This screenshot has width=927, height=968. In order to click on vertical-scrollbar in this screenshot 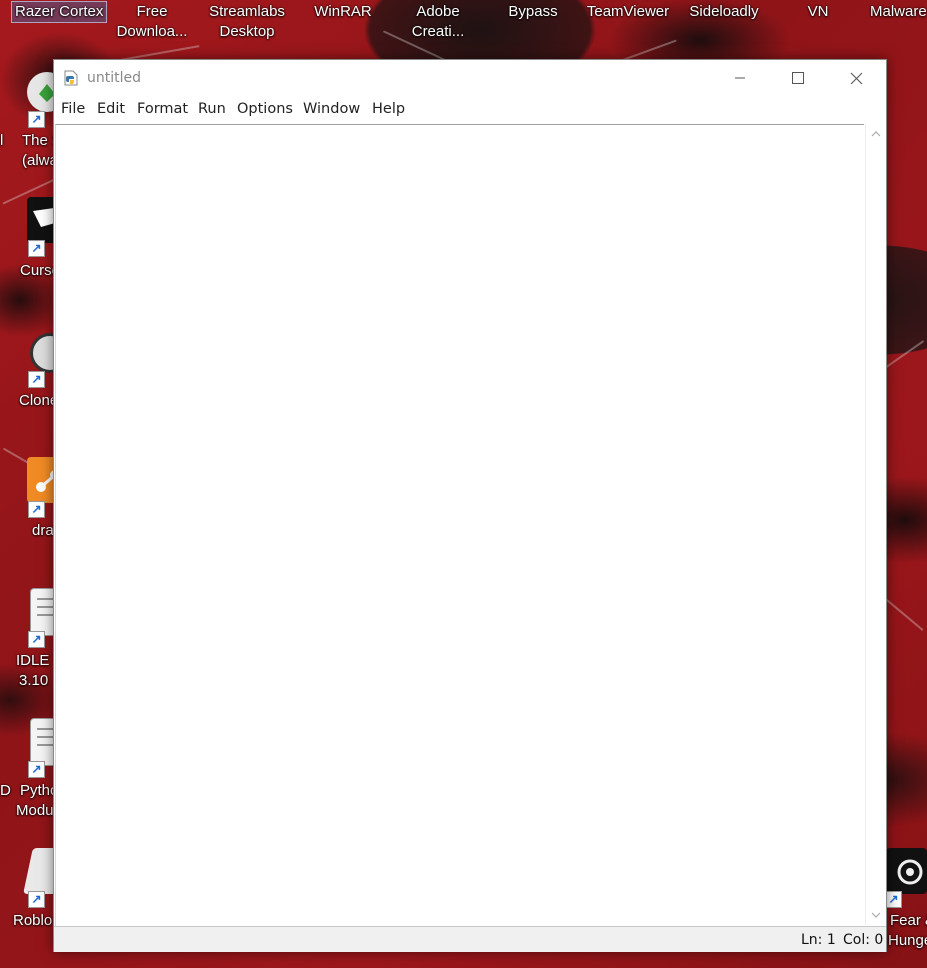, I will do `click(875, 524)`.